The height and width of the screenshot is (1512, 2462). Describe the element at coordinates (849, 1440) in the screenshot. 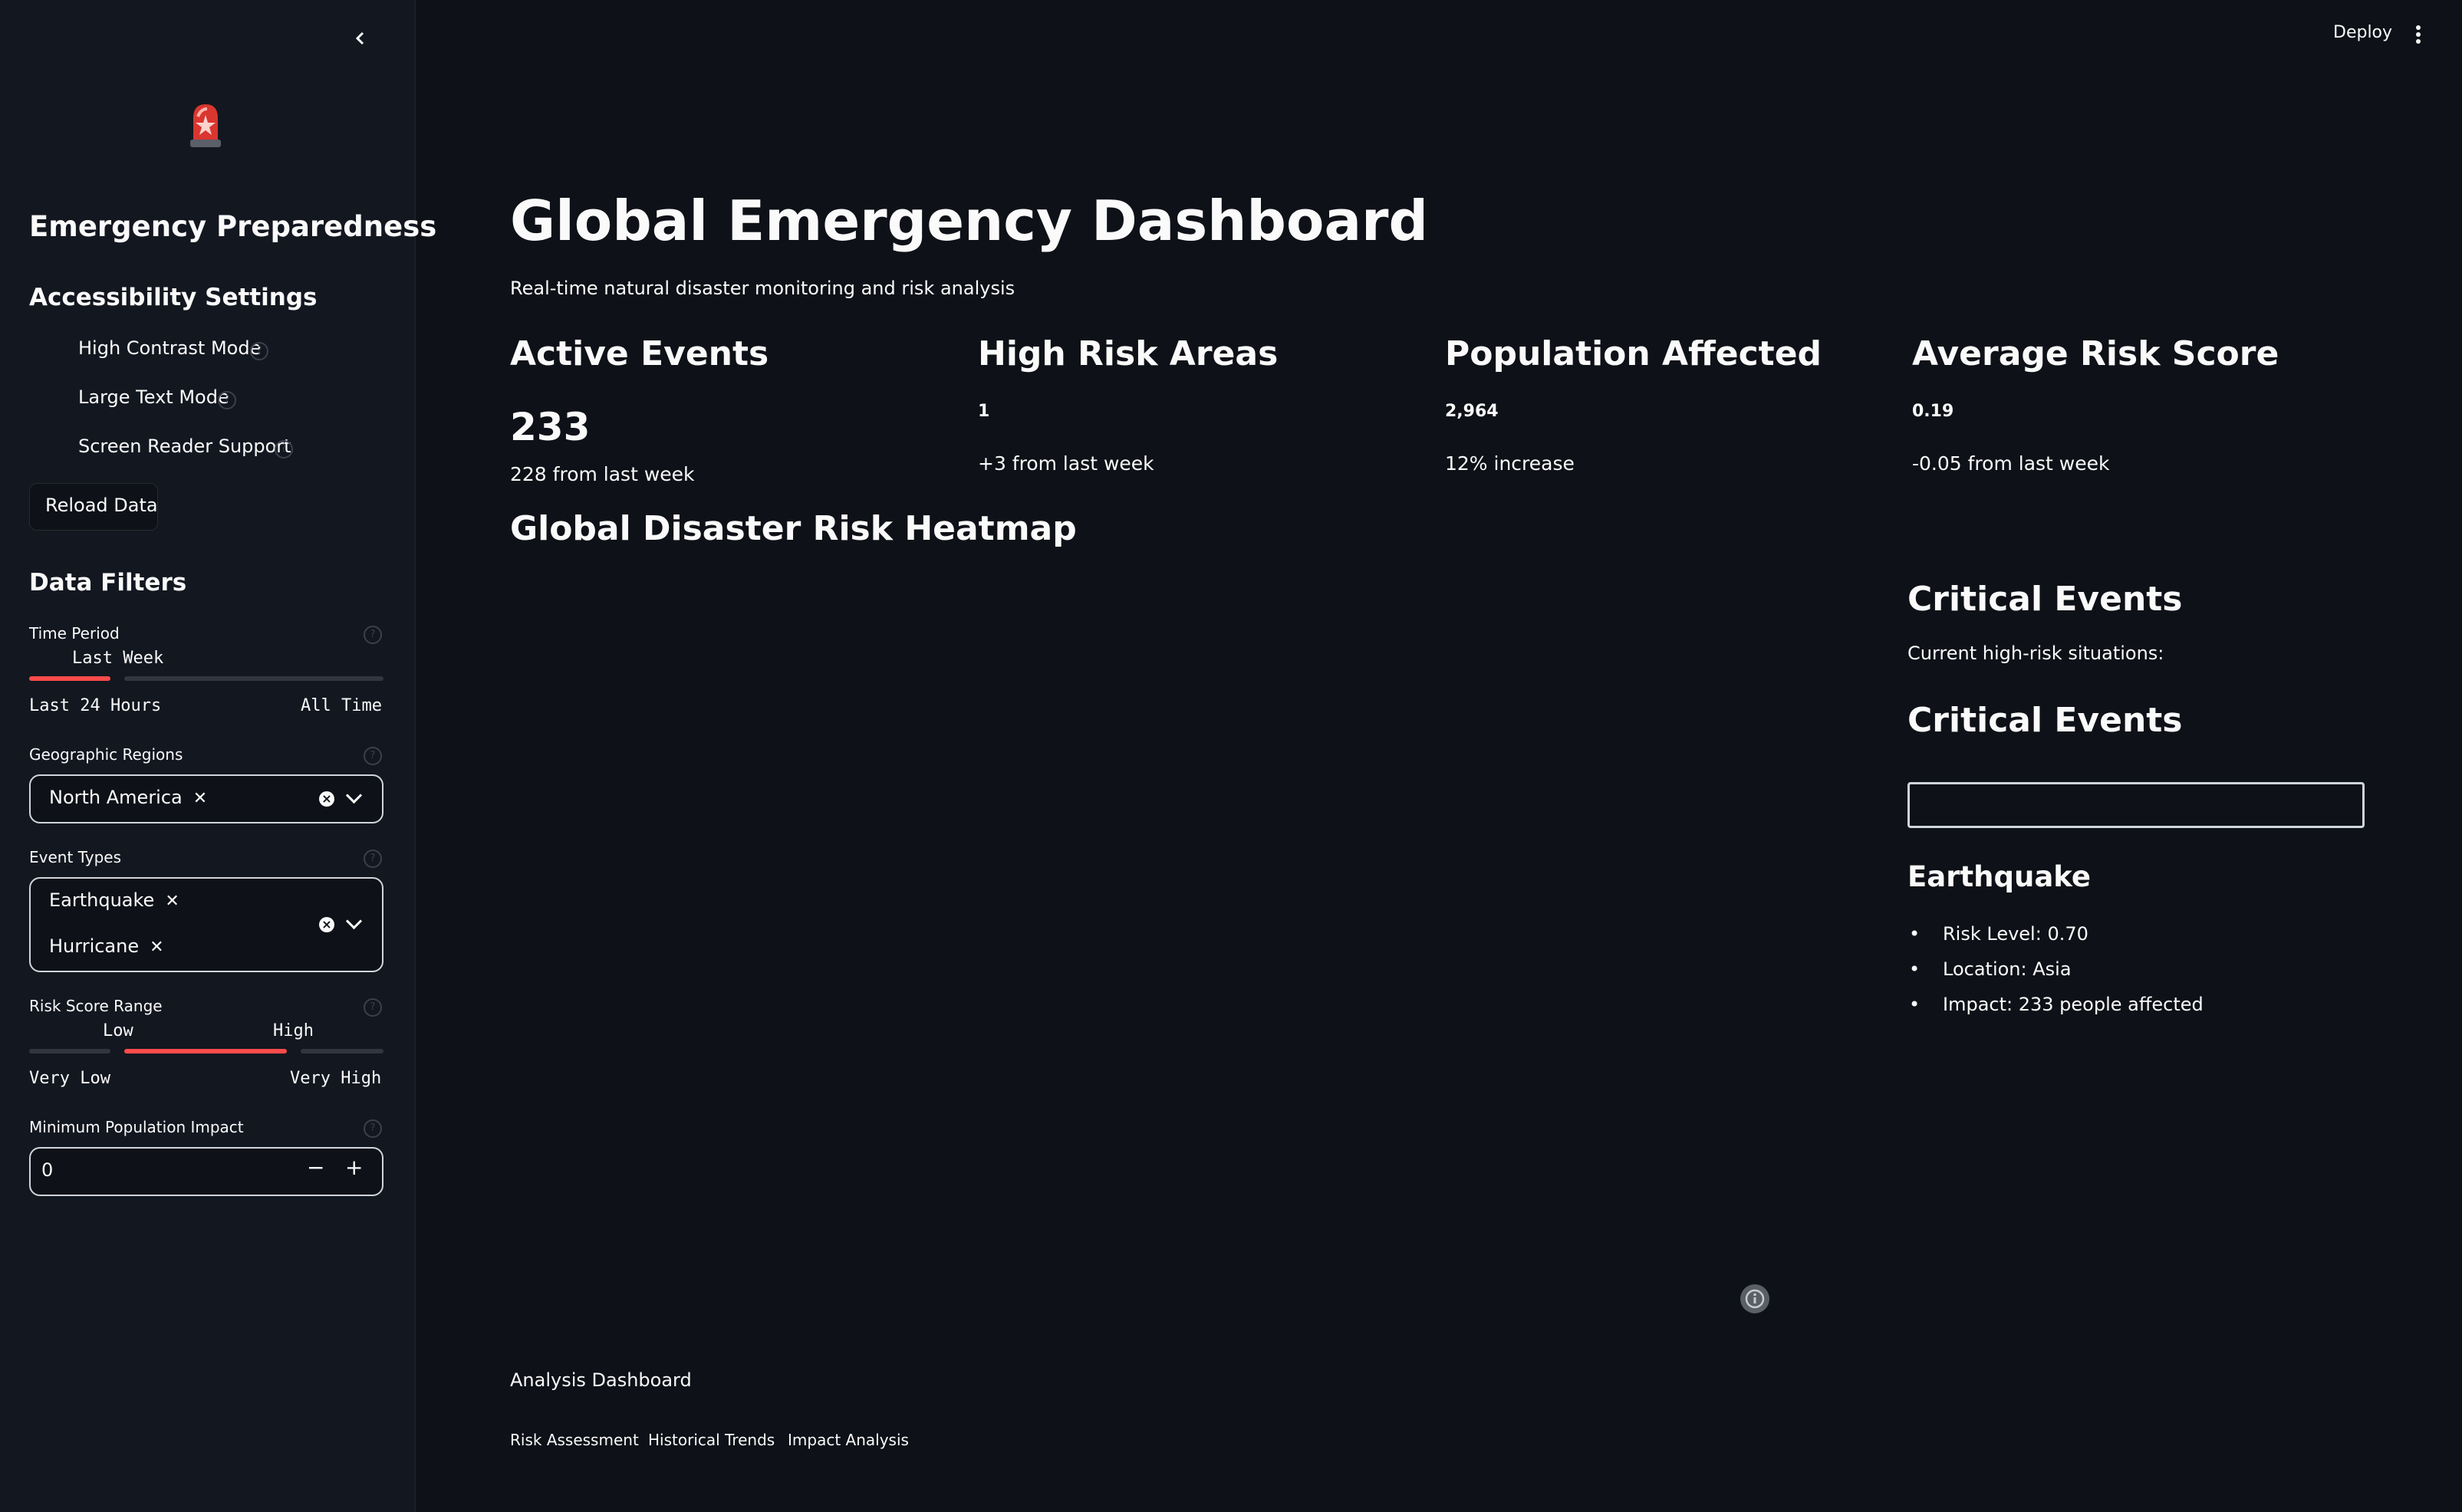

I see `tab-impact-analysis: Impact Analysis` at that location.